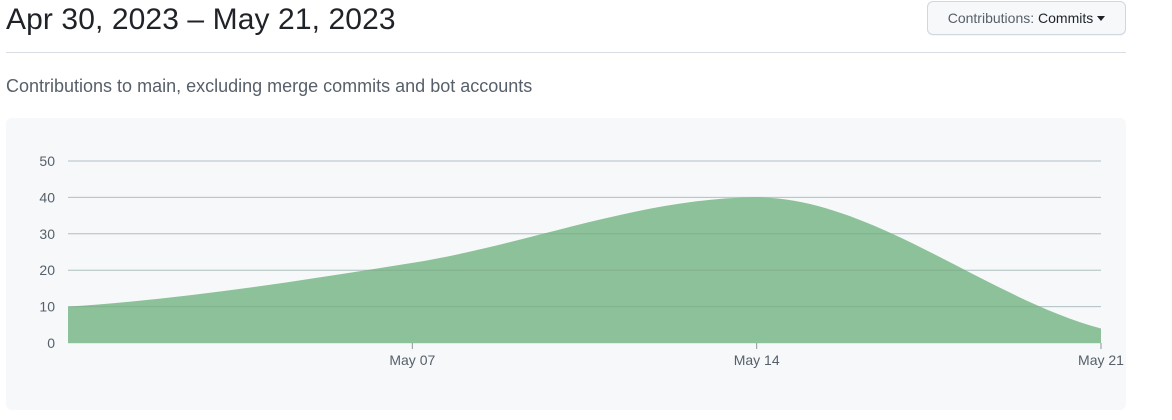  Describe the element at coordinates (47, 307) in the screenshot. I see `y-tick-label: 10` at that location.